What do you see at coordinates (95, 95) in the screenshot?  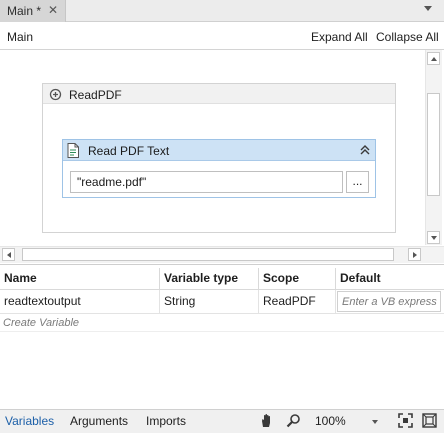 I see `sequence-title: ReadPDF` at bounding box center [95, 95].